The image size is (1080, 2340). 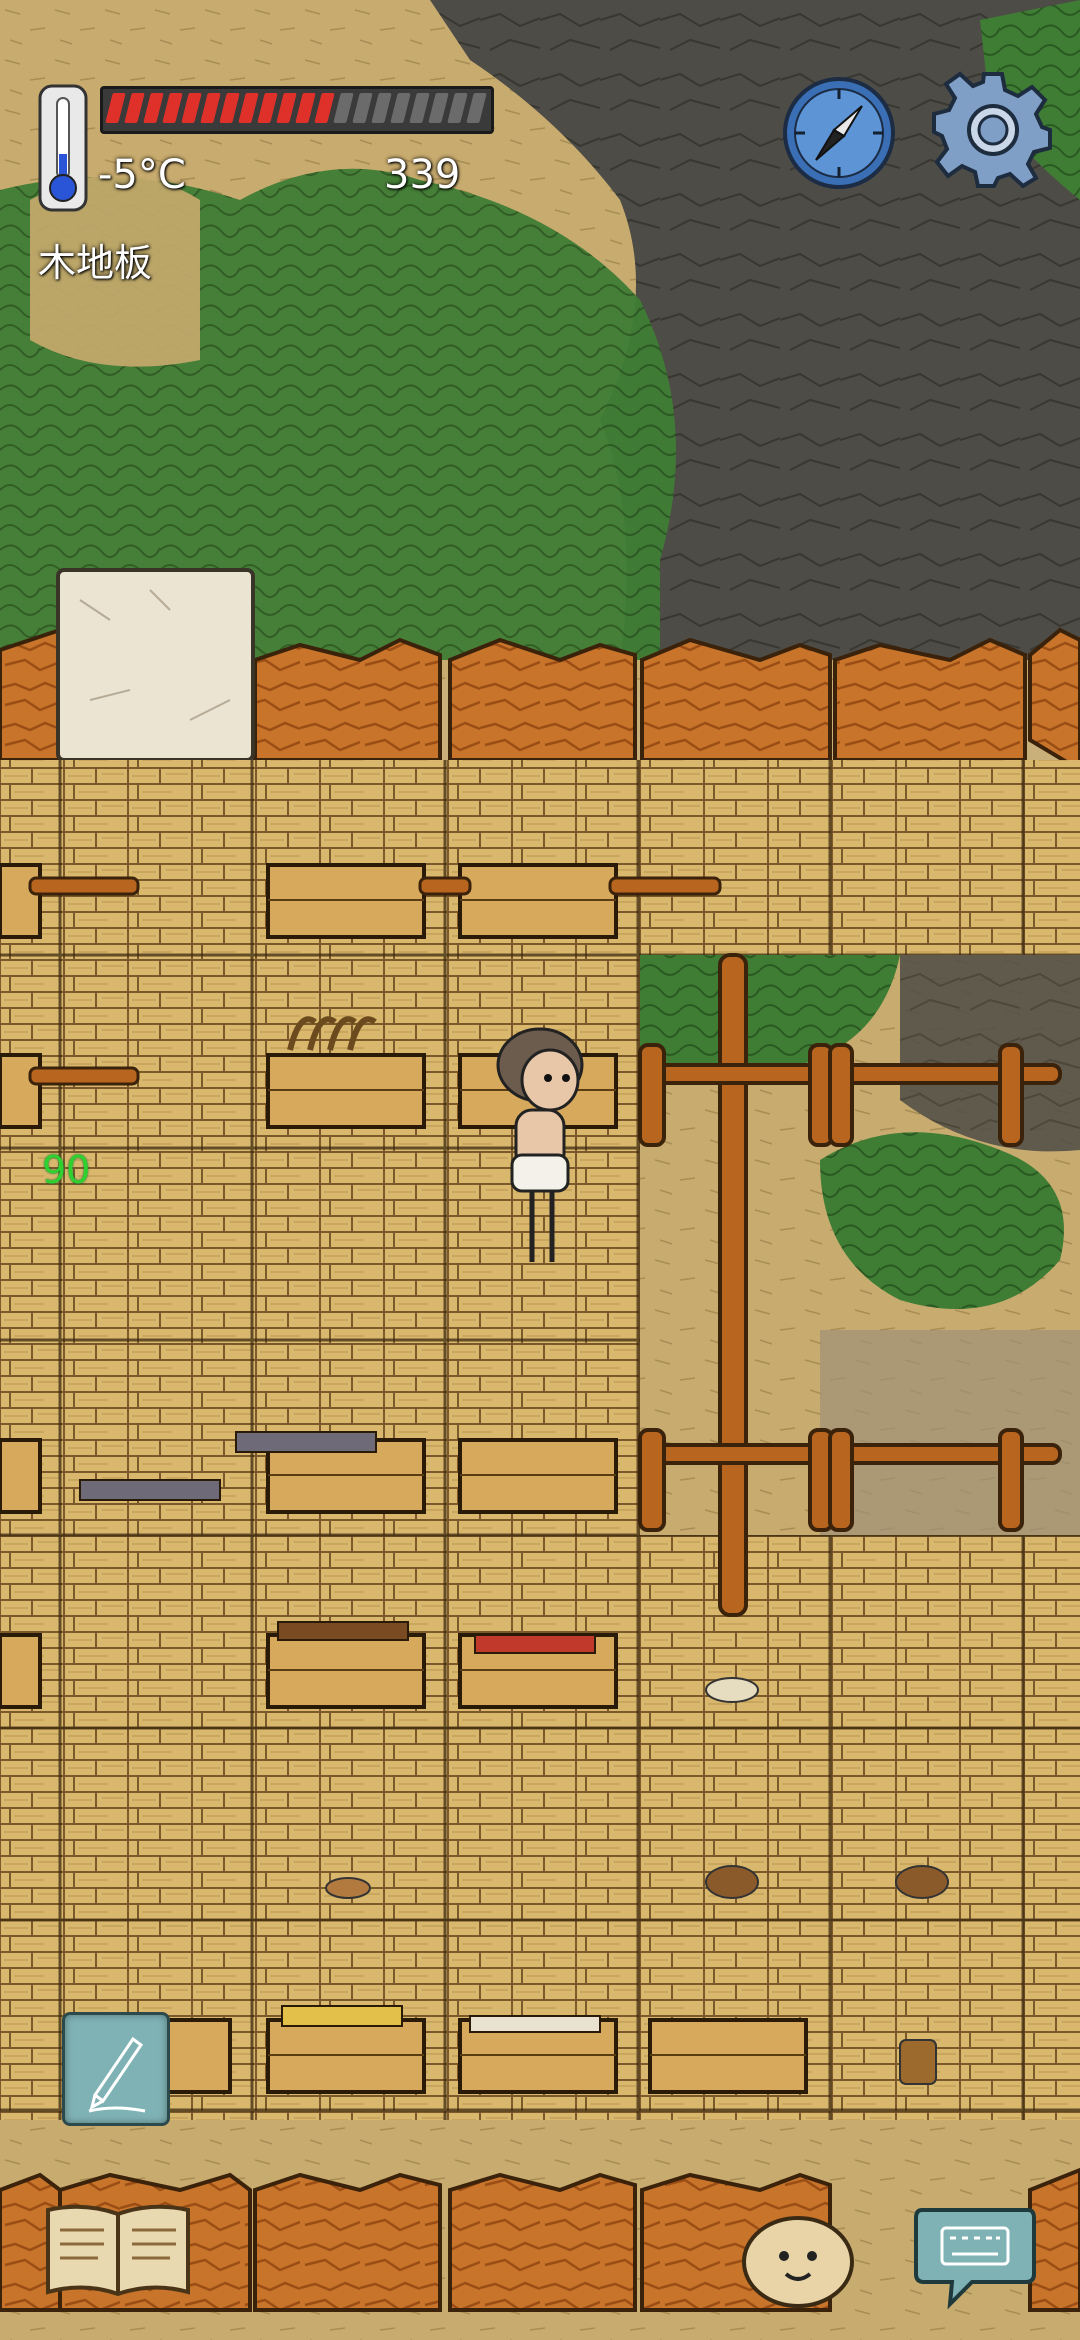 I want to click on keyboard-chat-icon, so click(x=975, y=2256).